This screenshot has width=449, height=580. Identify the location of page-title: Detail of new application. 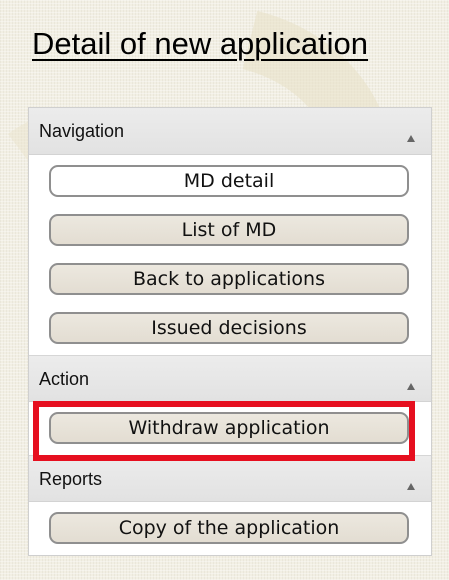
(200, 43).